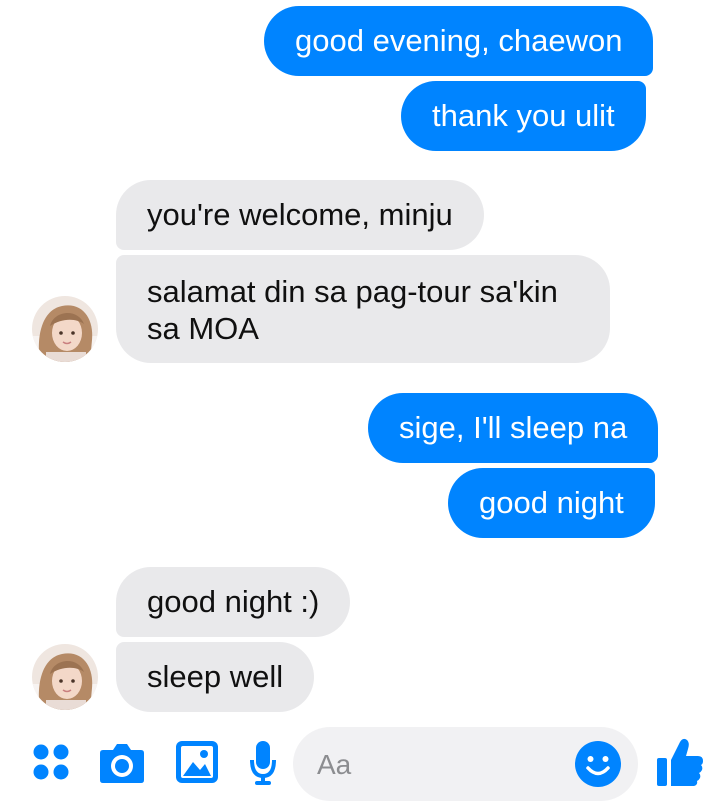  I want to click on message-input-container, so click(465, 764).